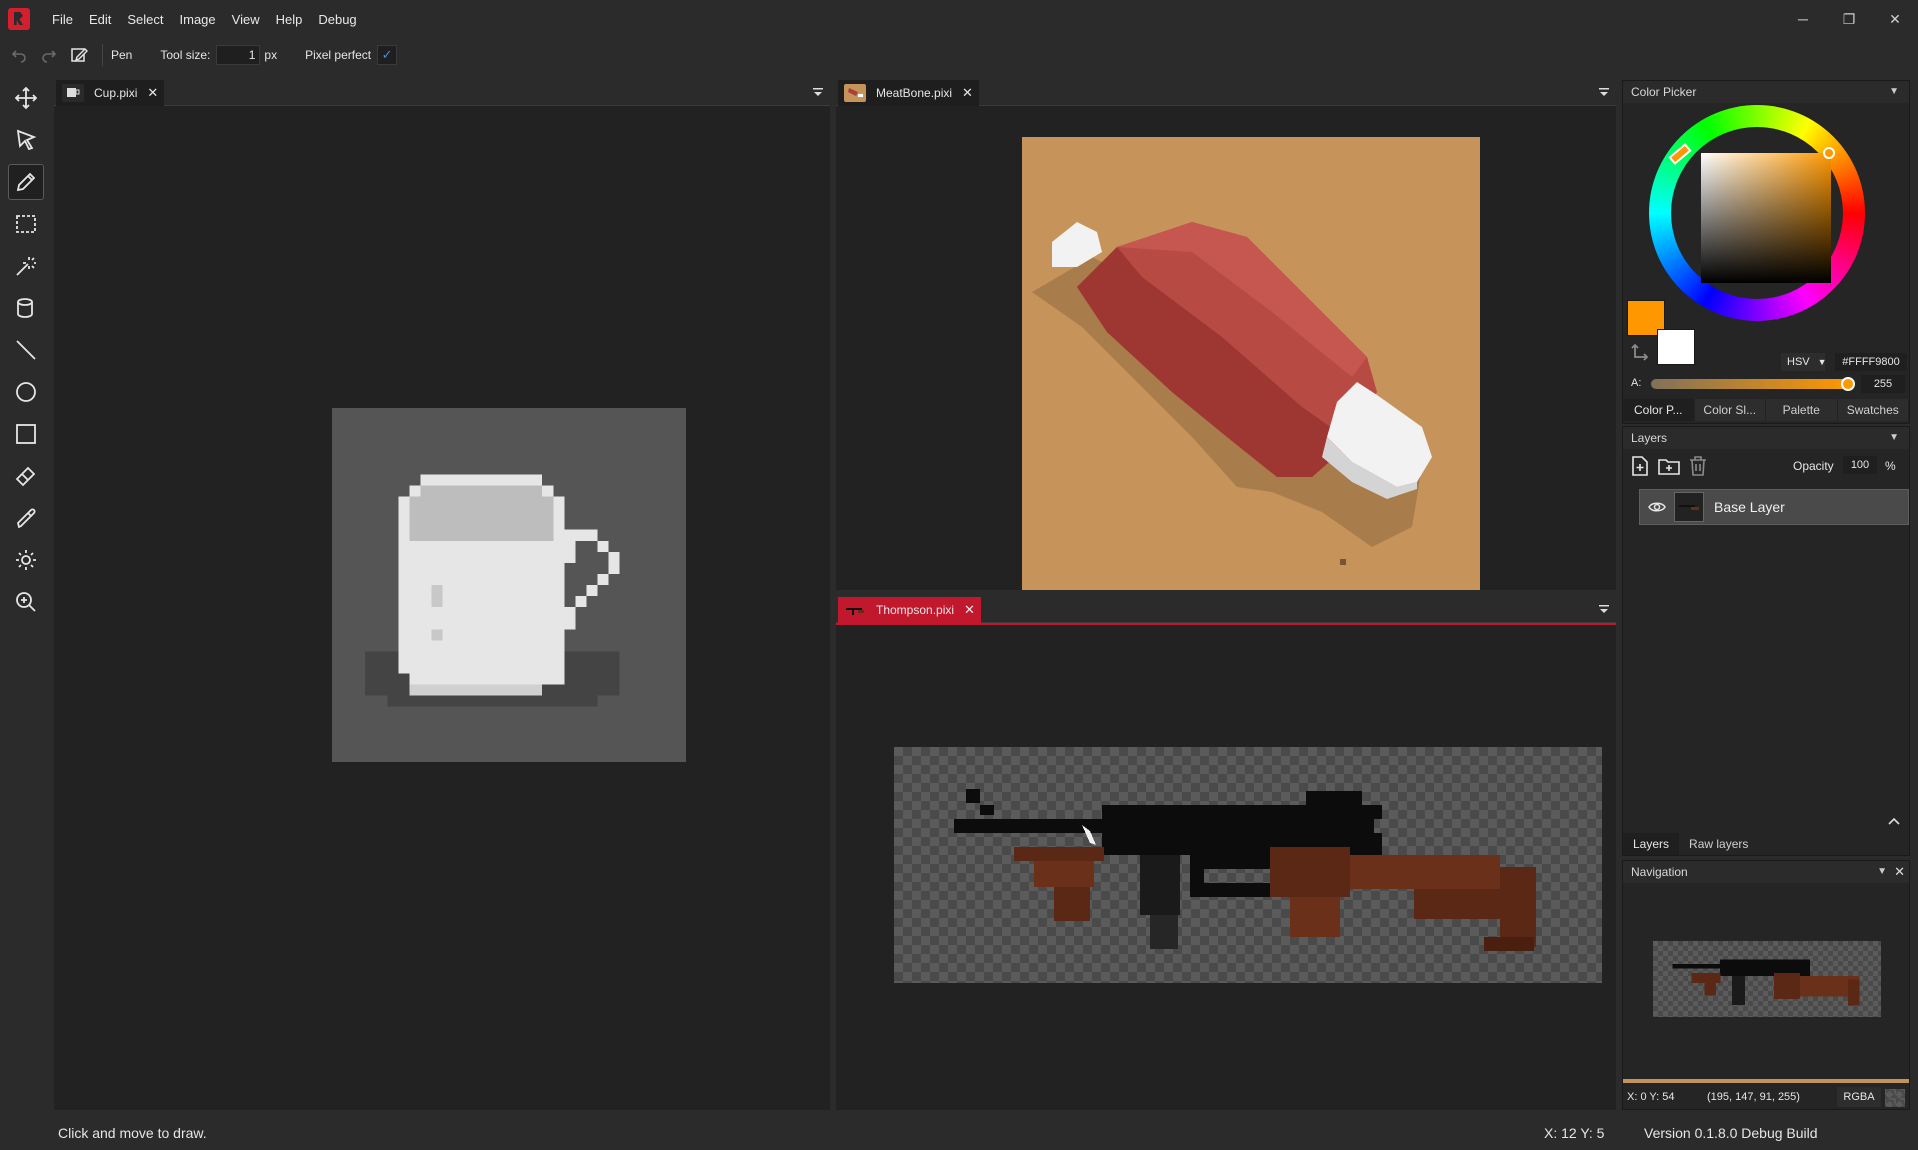 The width and height of the screenshot is (1918, 1150). What do you see at coordinates (1226, 610) in the screenshot?
I see `thompson-tab-bar: Thompson.pixi ✕` at bounding box center [1226, 610].